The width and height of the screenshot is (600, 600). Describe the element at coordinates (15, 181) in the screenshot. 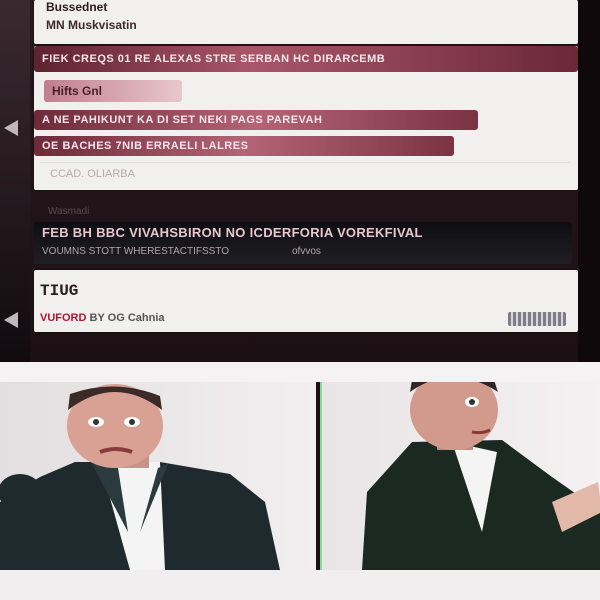

I see `left-window-edge` at that location.